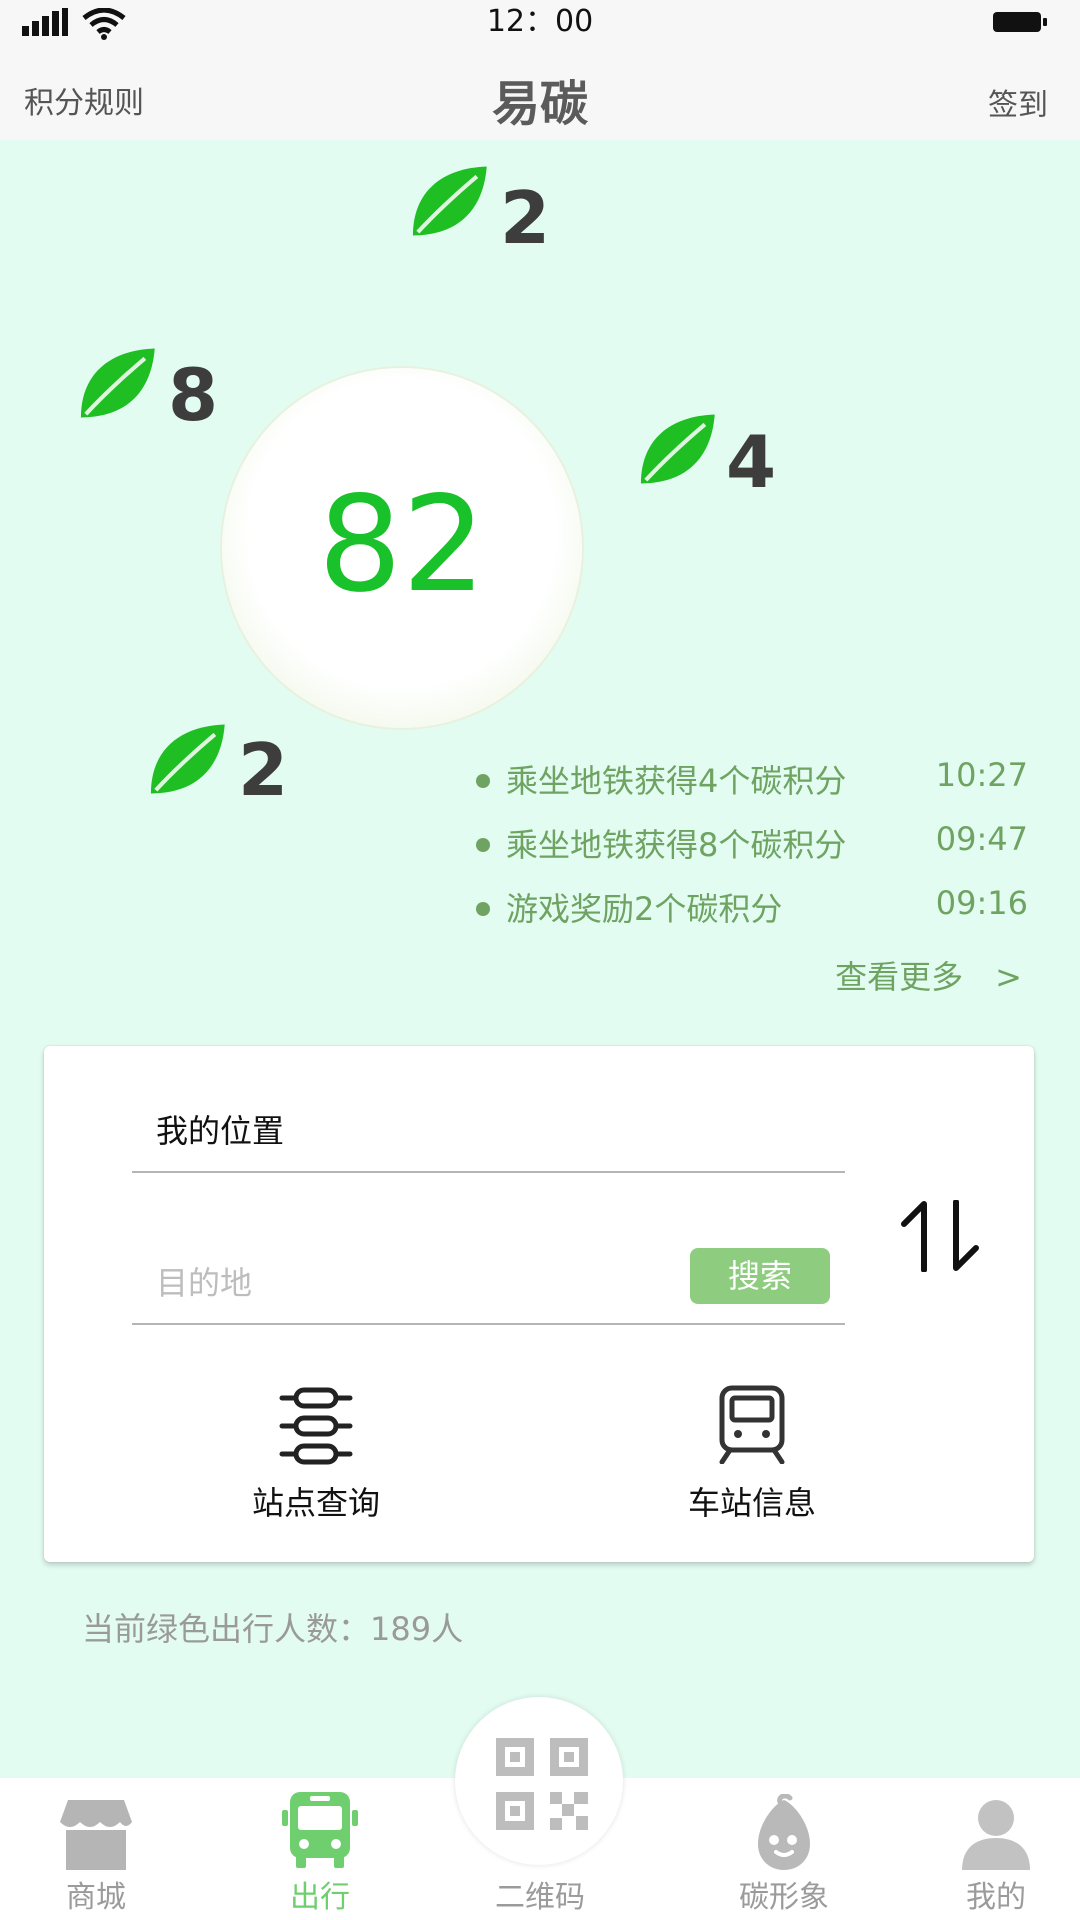  Describe the element at coordinates (204, 1281) in the screenshot. I see `destination-input: 目的地` at that location.